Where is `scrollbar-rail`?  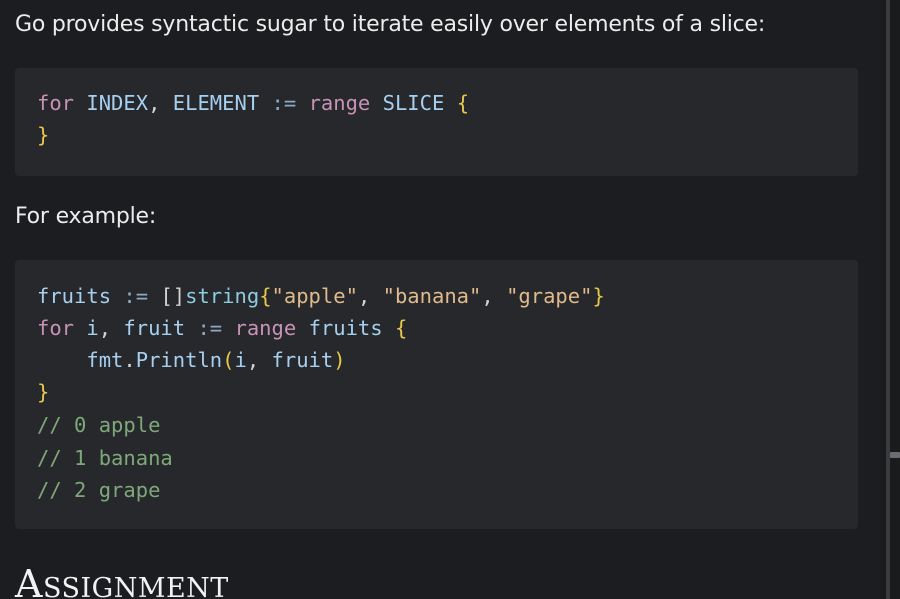
scrollbar-rail is located at coordinates (888, 299).